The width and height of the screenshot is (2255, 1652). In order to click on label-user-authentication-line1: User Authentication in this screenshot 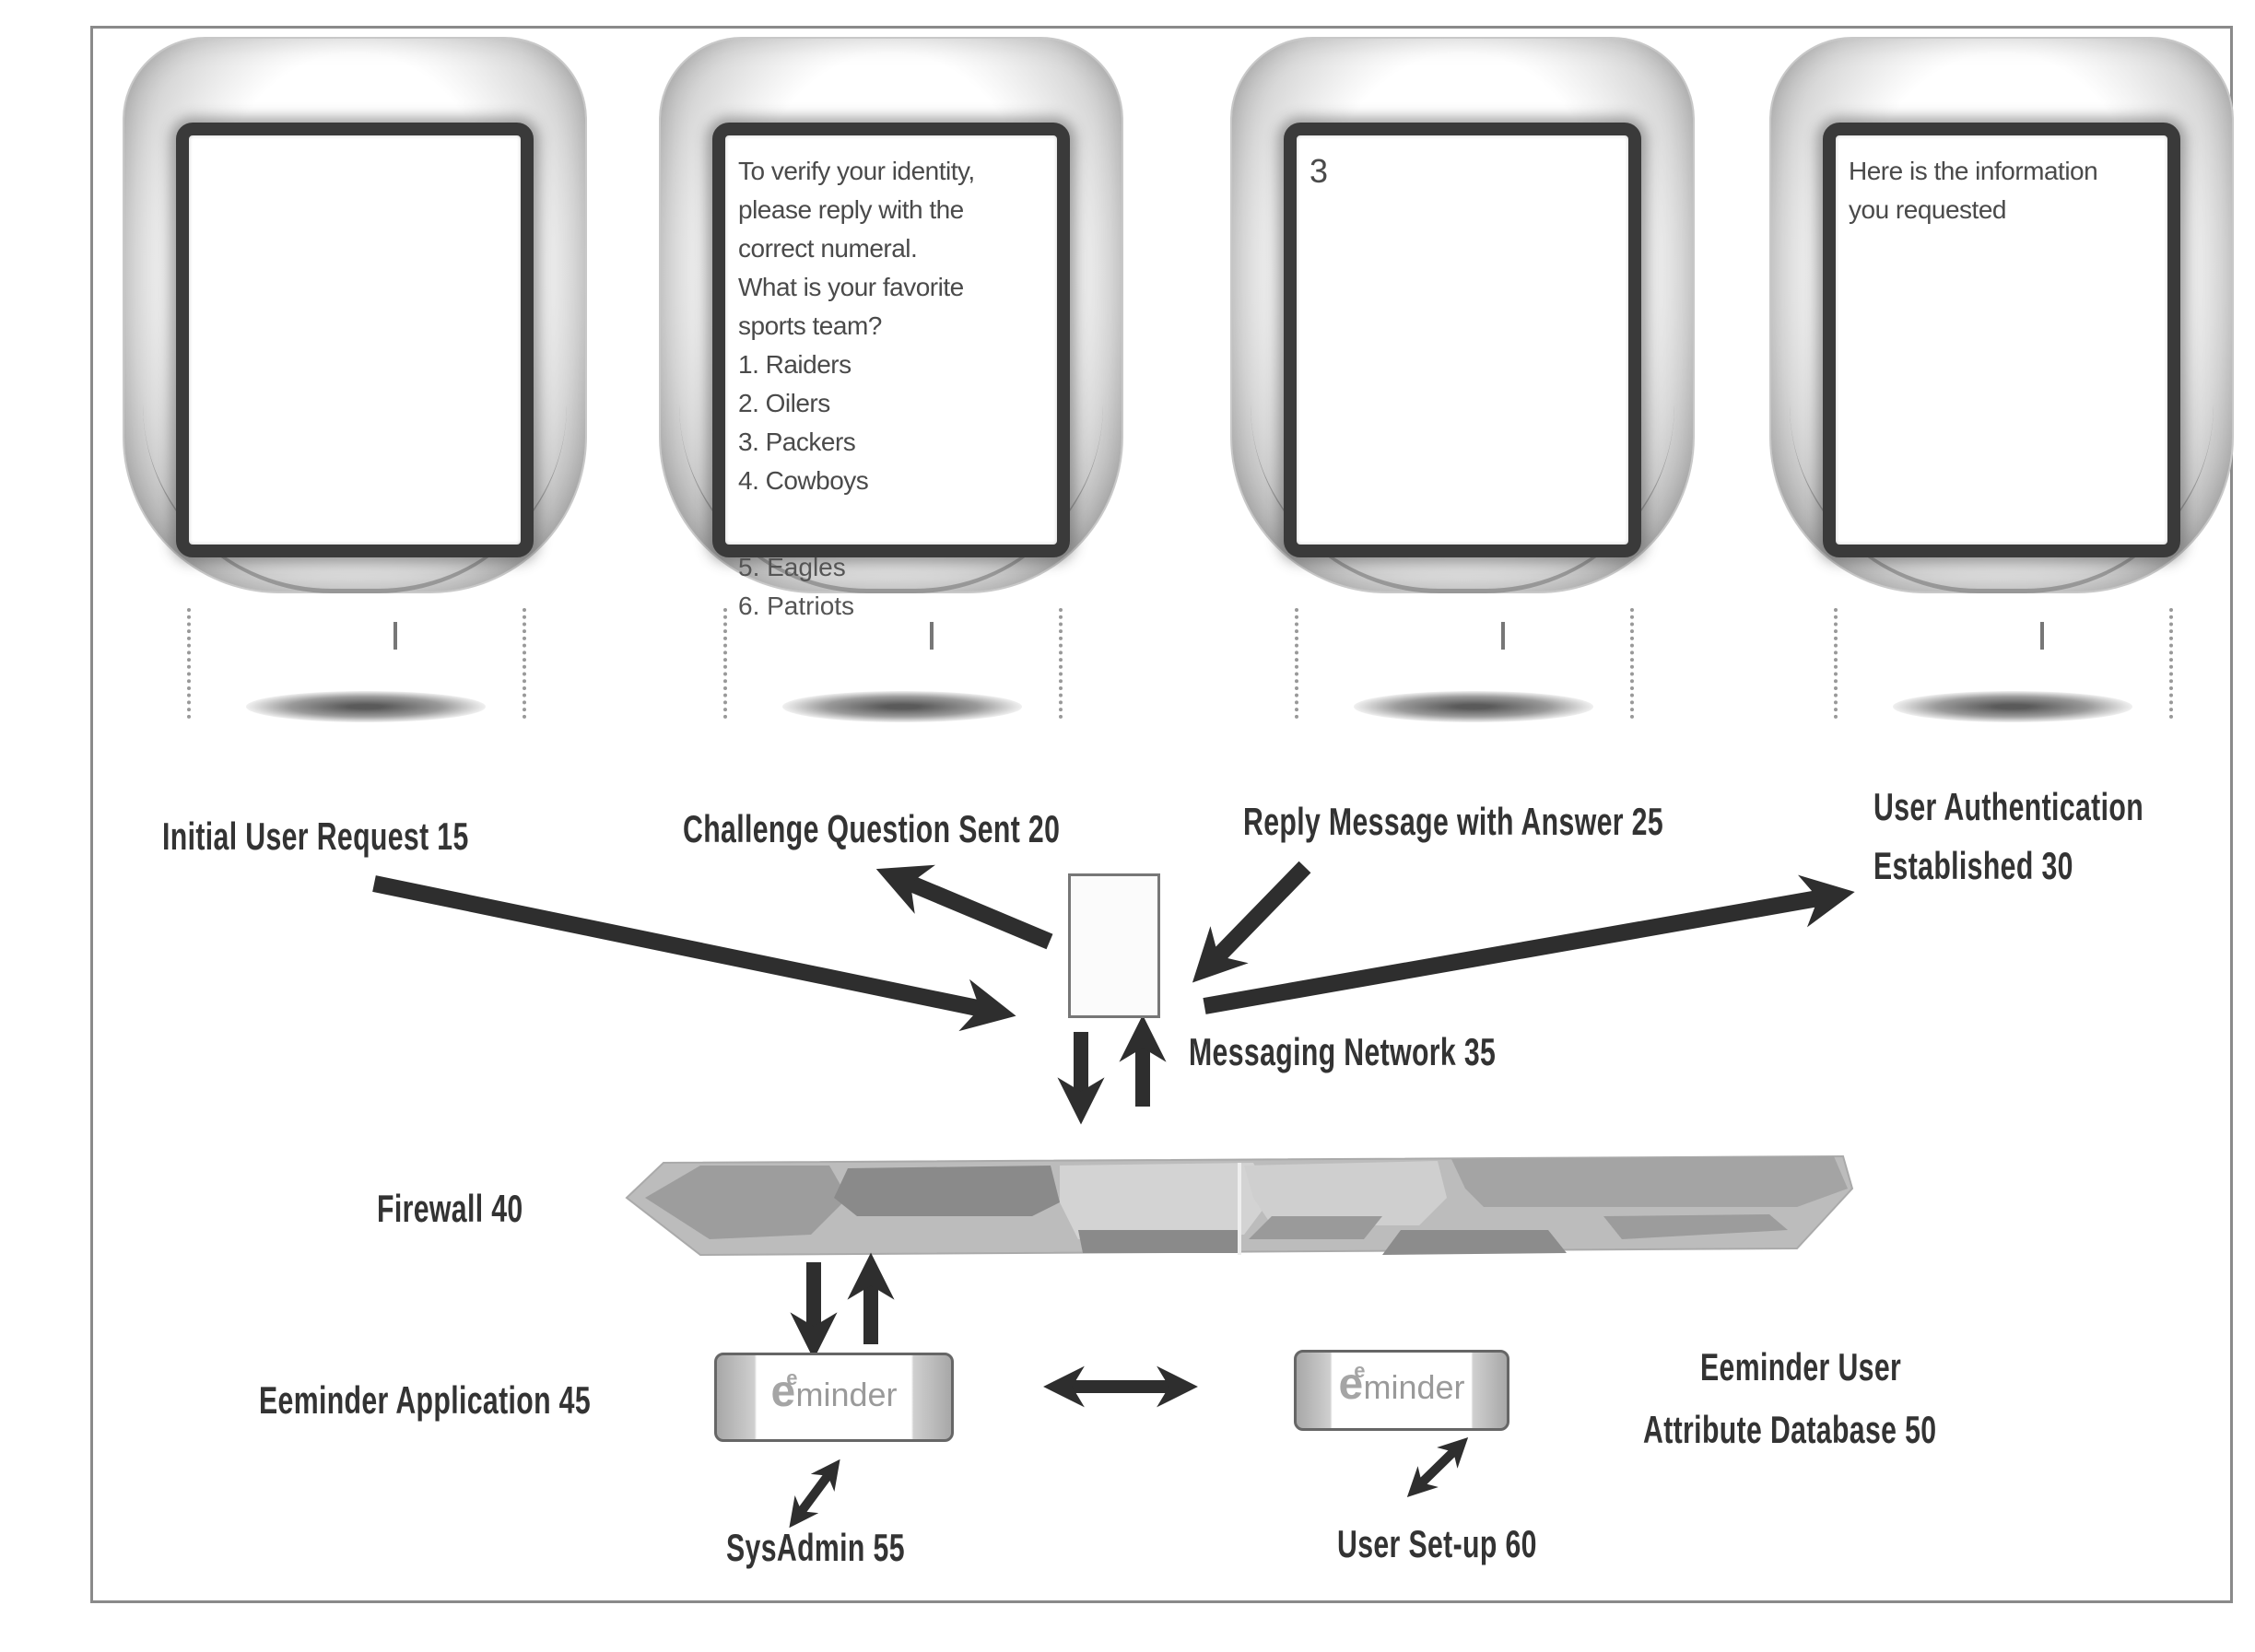, I will do `click(2008, 807)`.